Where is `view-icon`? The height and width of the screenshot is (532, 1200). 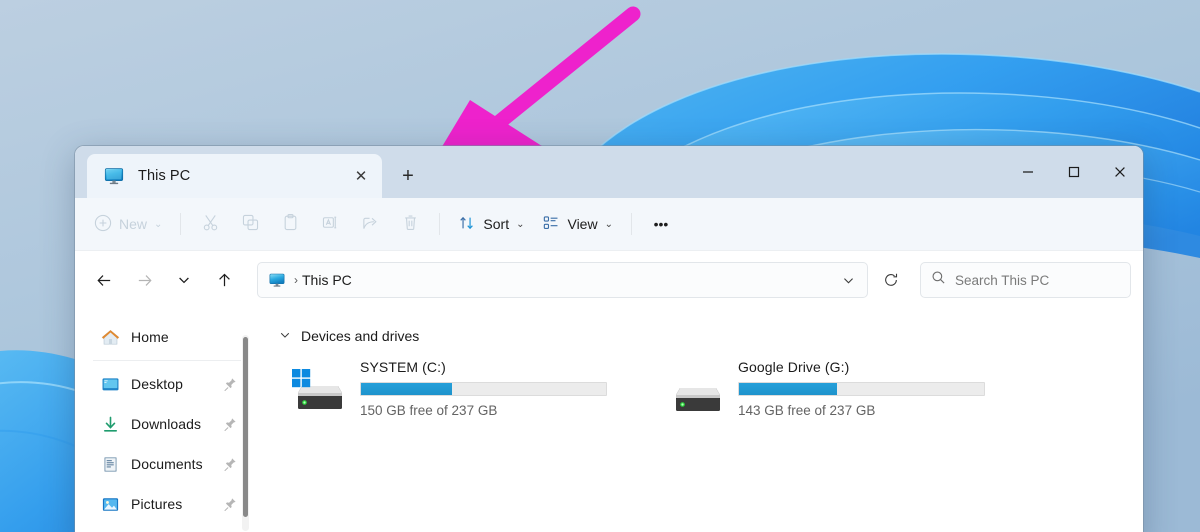
view-icon is located at coordinates (551, 224).